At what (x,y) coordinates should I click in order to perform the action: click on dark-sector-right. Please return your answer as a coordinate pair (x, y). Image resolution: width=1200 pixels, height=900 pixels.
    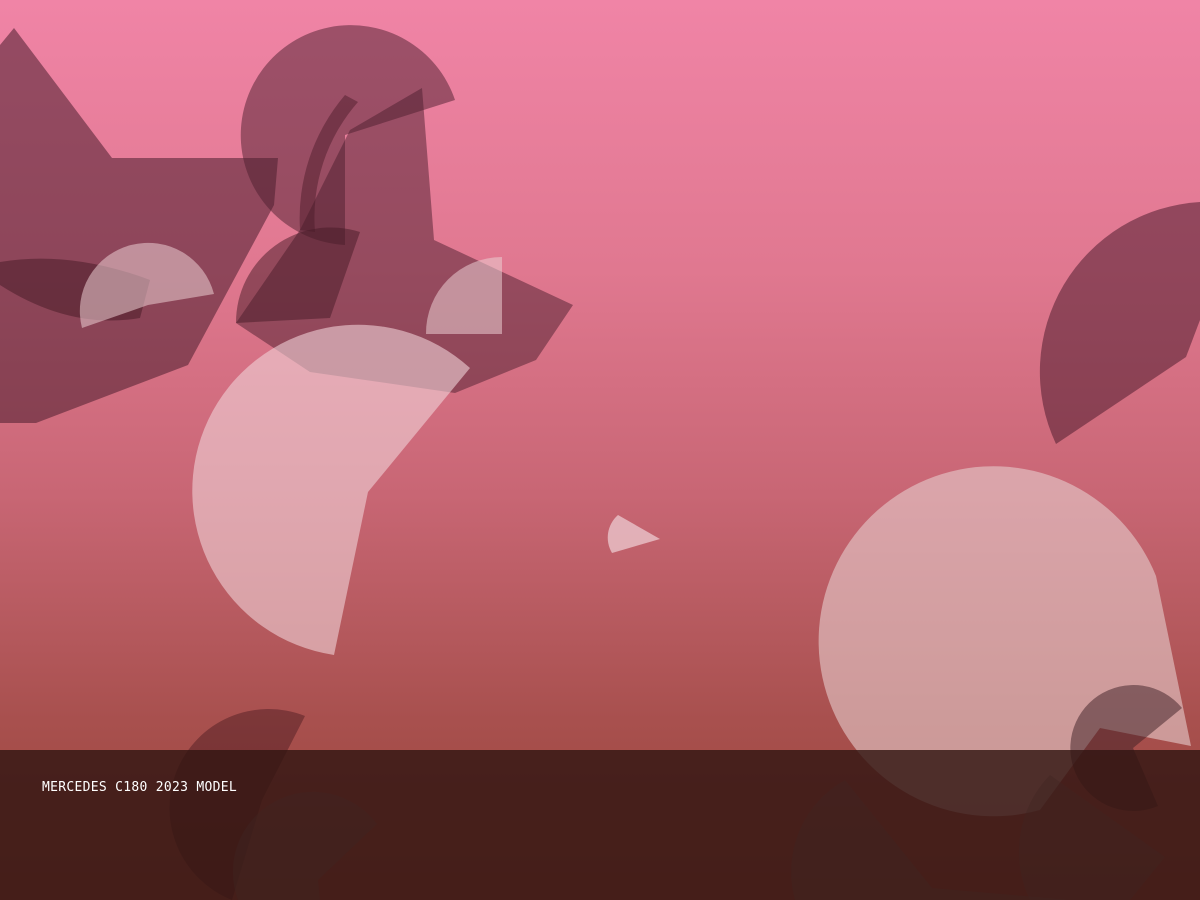
    Looking at the image, I should click on (1119, 323).